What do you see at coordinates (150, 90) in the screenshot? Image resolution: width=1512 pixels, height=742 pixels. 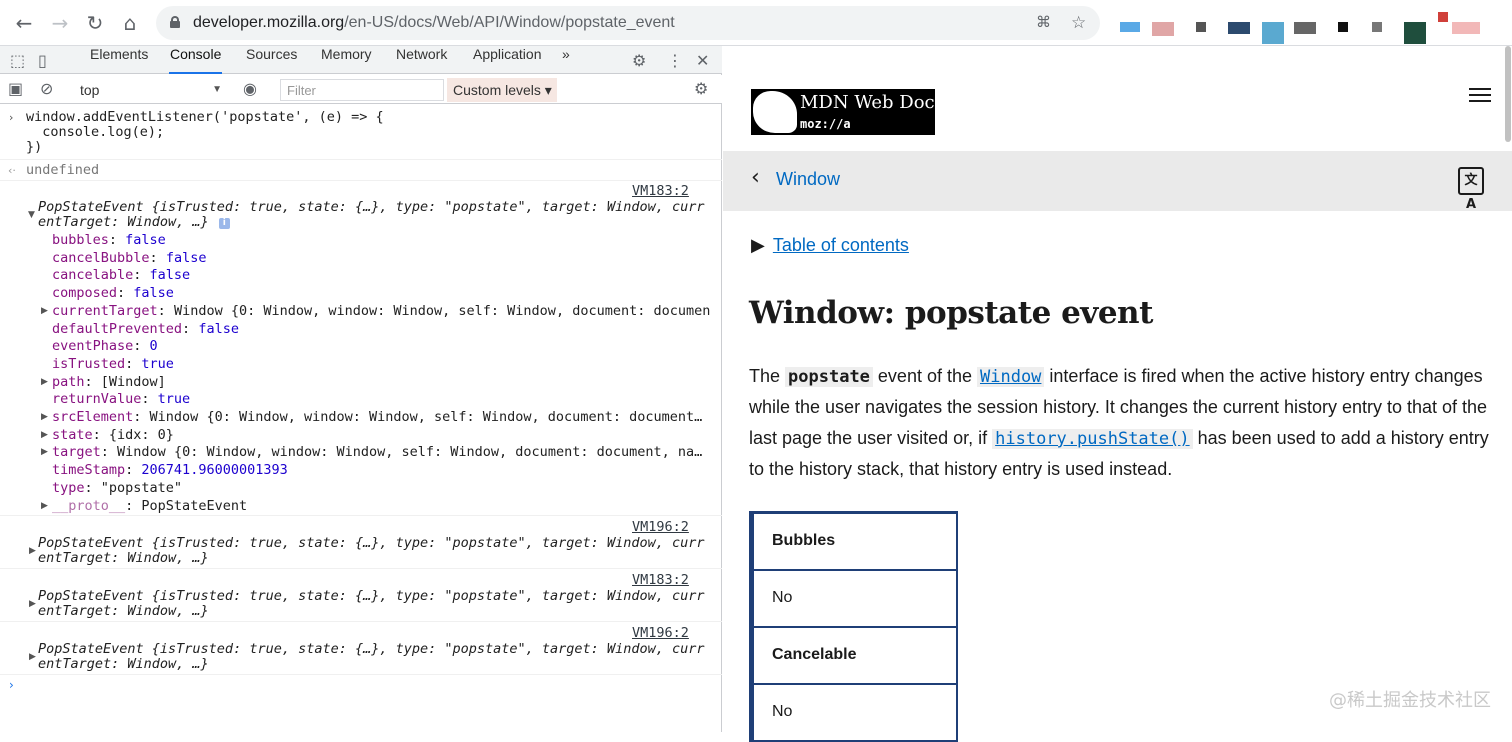 I see `context-select: top ▼` at bounding box center [150, 90].